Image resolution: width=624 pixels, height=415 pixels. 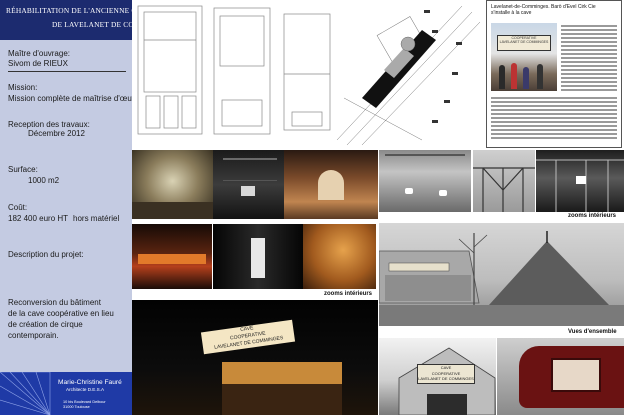 I want to click on architect-address: 10 bis Boulevard Delbour 31000 Toulouse, so click(x=84, y=405).